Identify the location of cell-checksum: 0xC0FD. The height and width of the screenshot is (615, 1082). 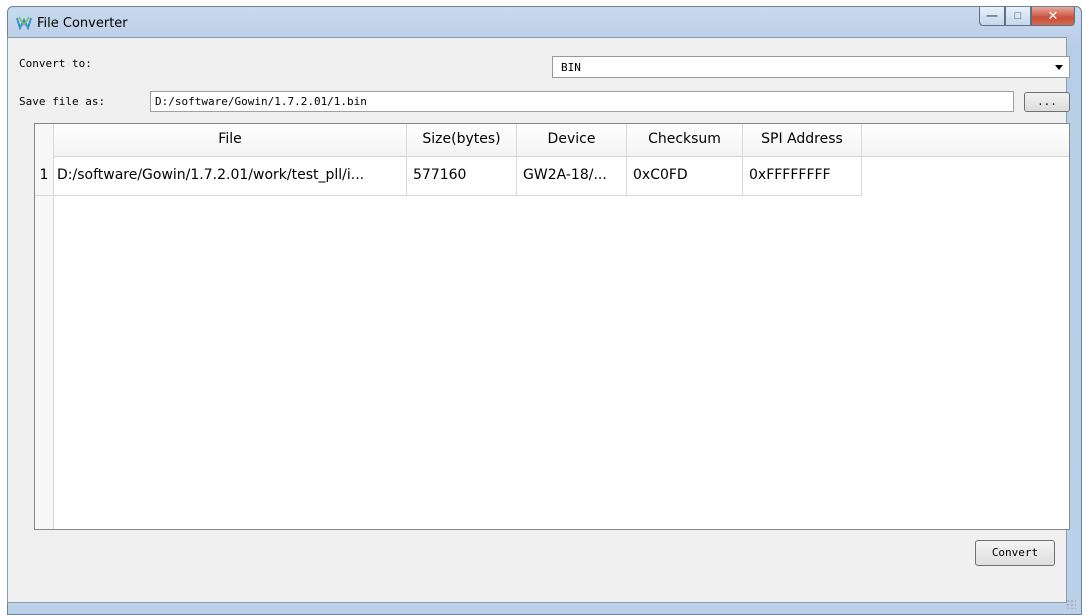
(685, 175).